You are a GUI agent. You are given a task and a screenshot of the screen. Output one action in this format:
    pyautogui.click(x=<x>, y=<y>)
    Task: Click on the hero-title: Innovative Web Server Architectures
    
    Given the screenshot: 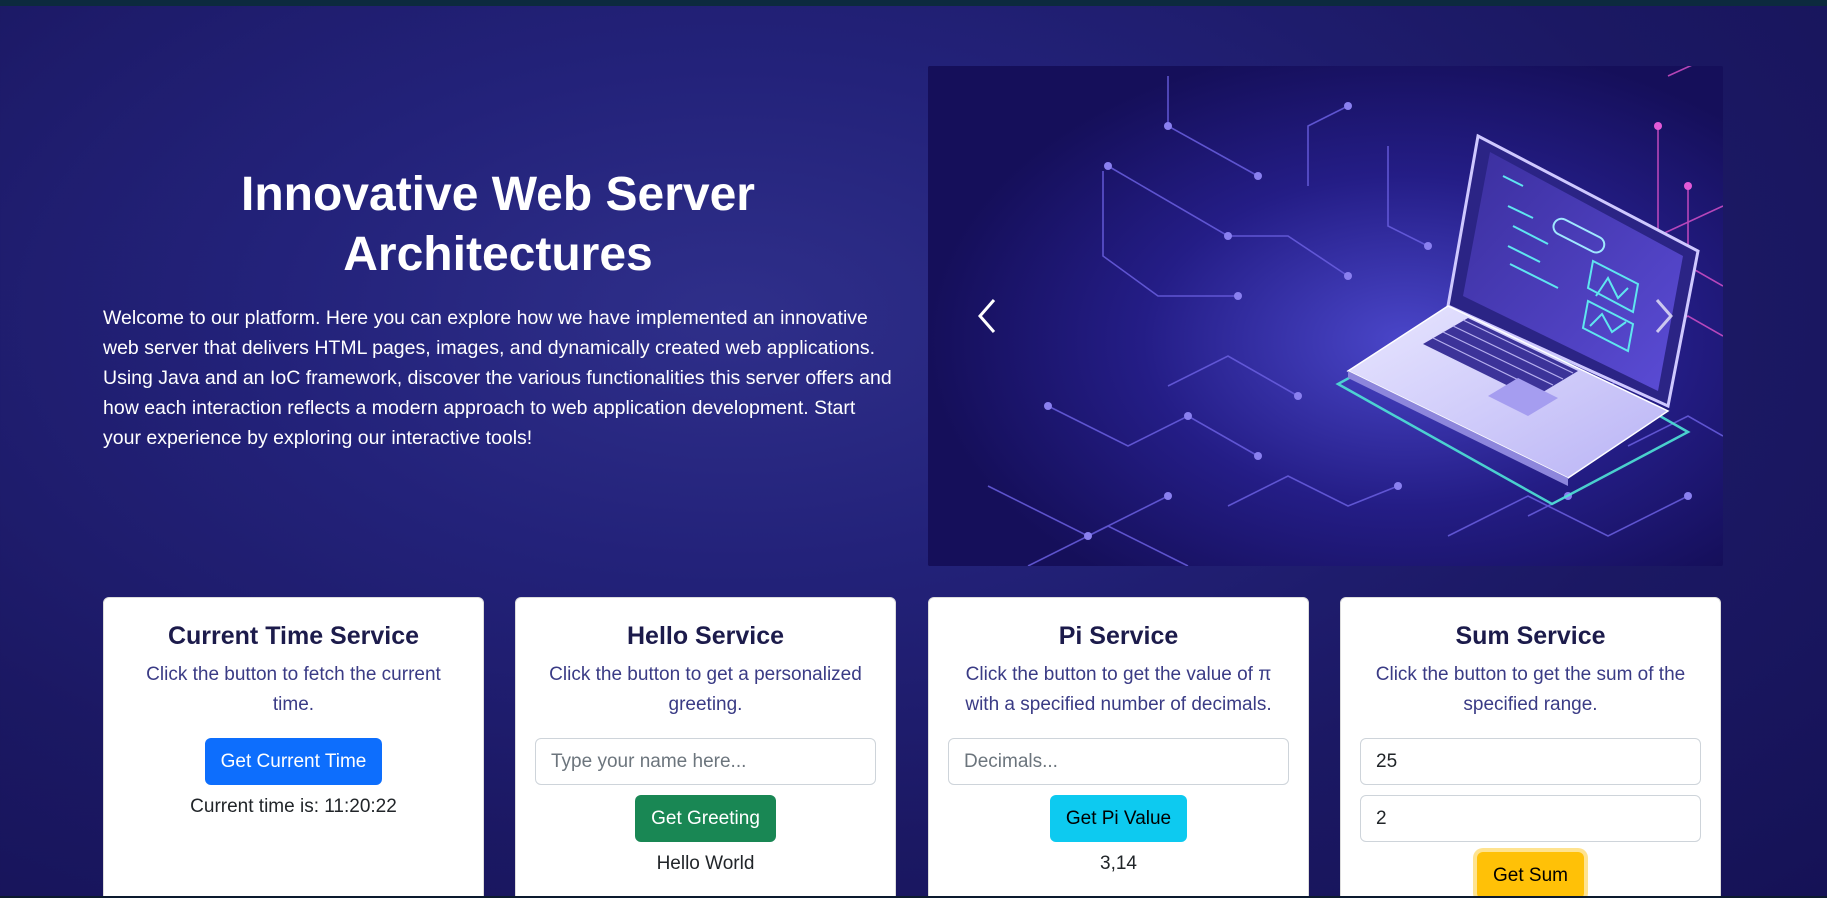 What is the action you would take?
    pyautogui.click(x=498, y=224)
    